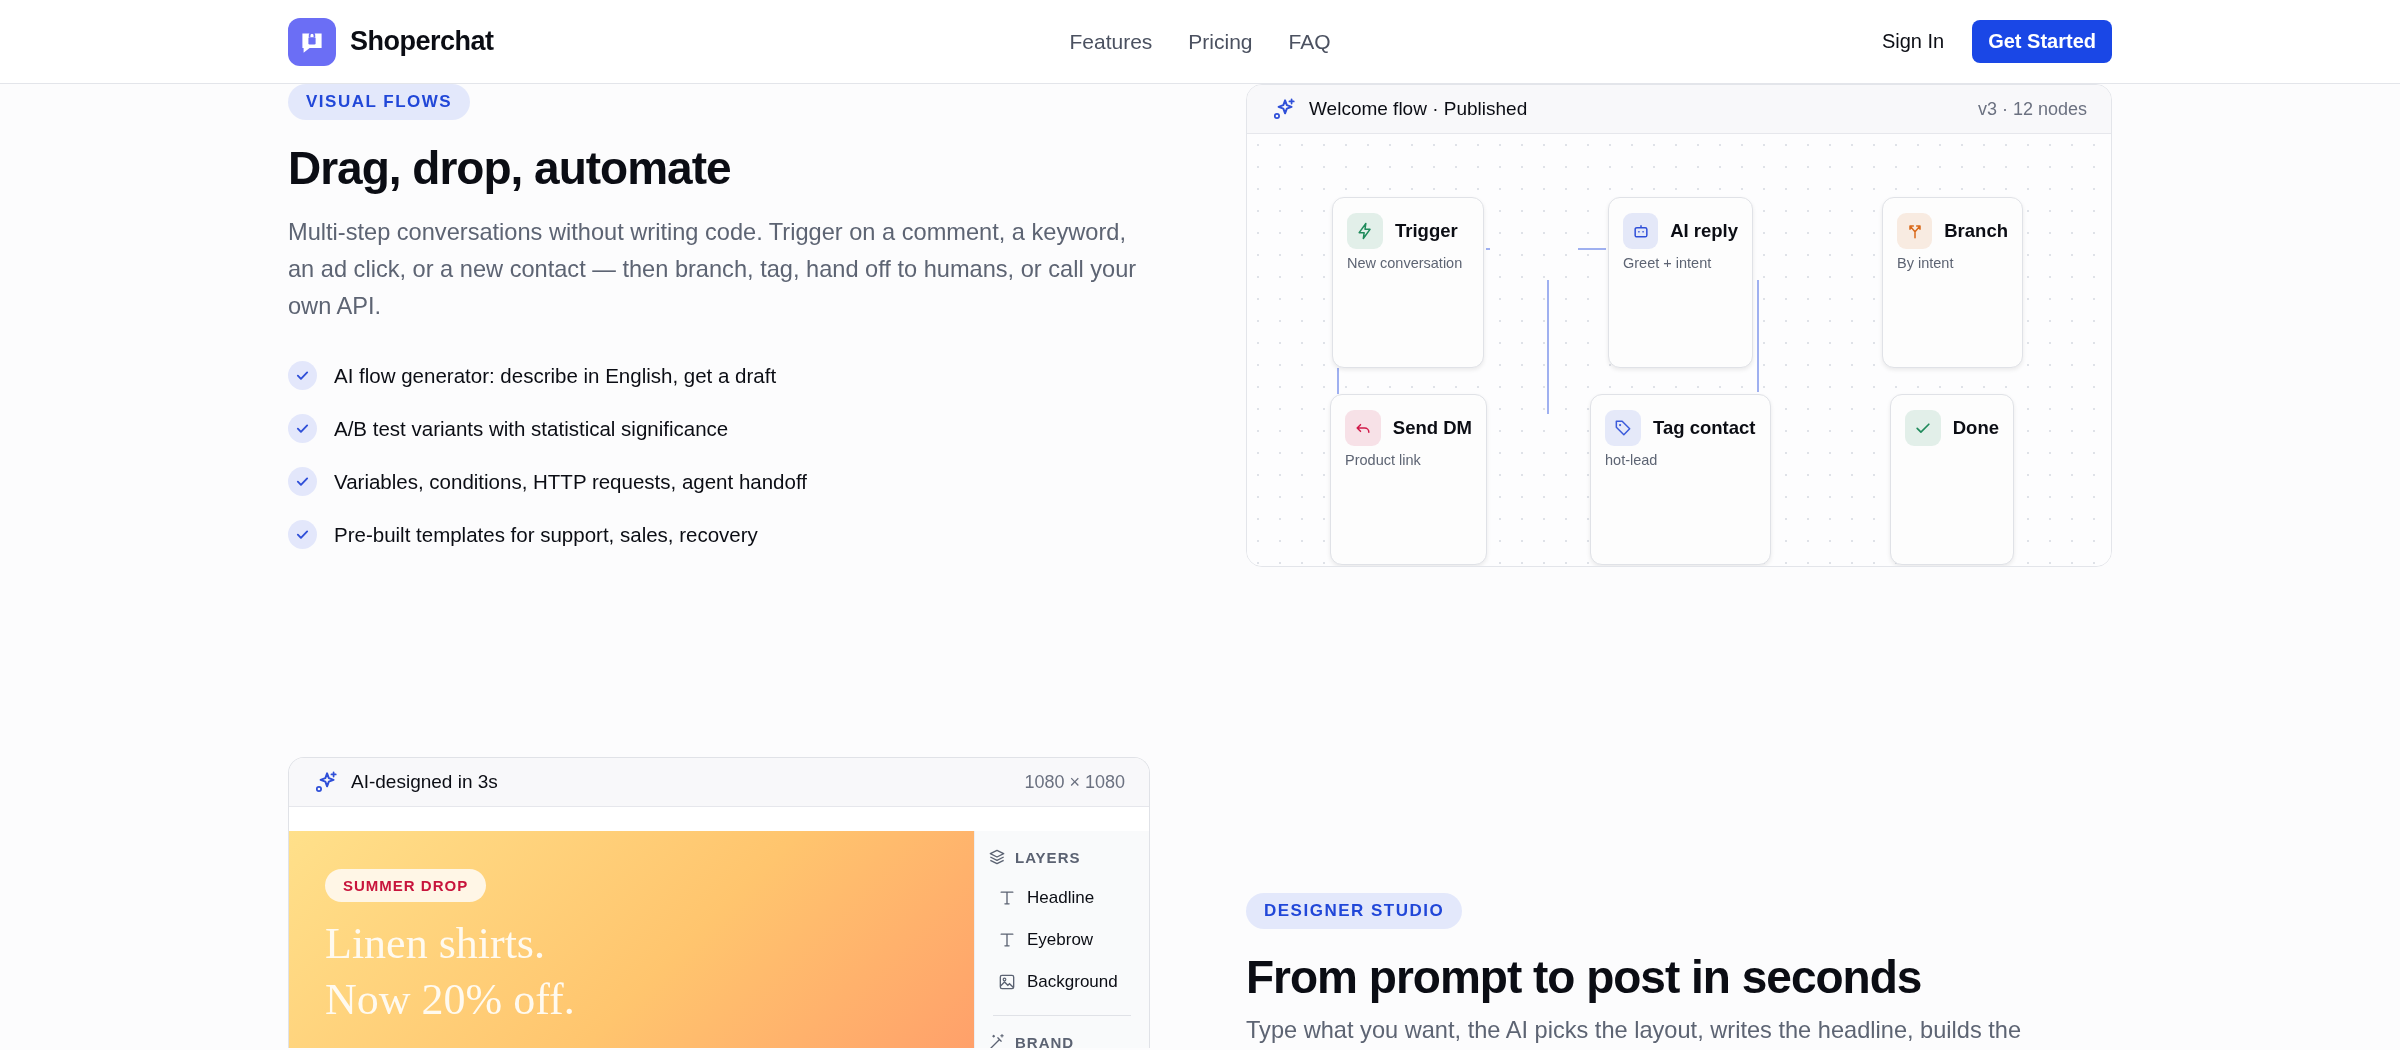 The width and height of the screenshot is (2400, 1050). I want to click on get-started-button: Get Started, so click(2042, 41).